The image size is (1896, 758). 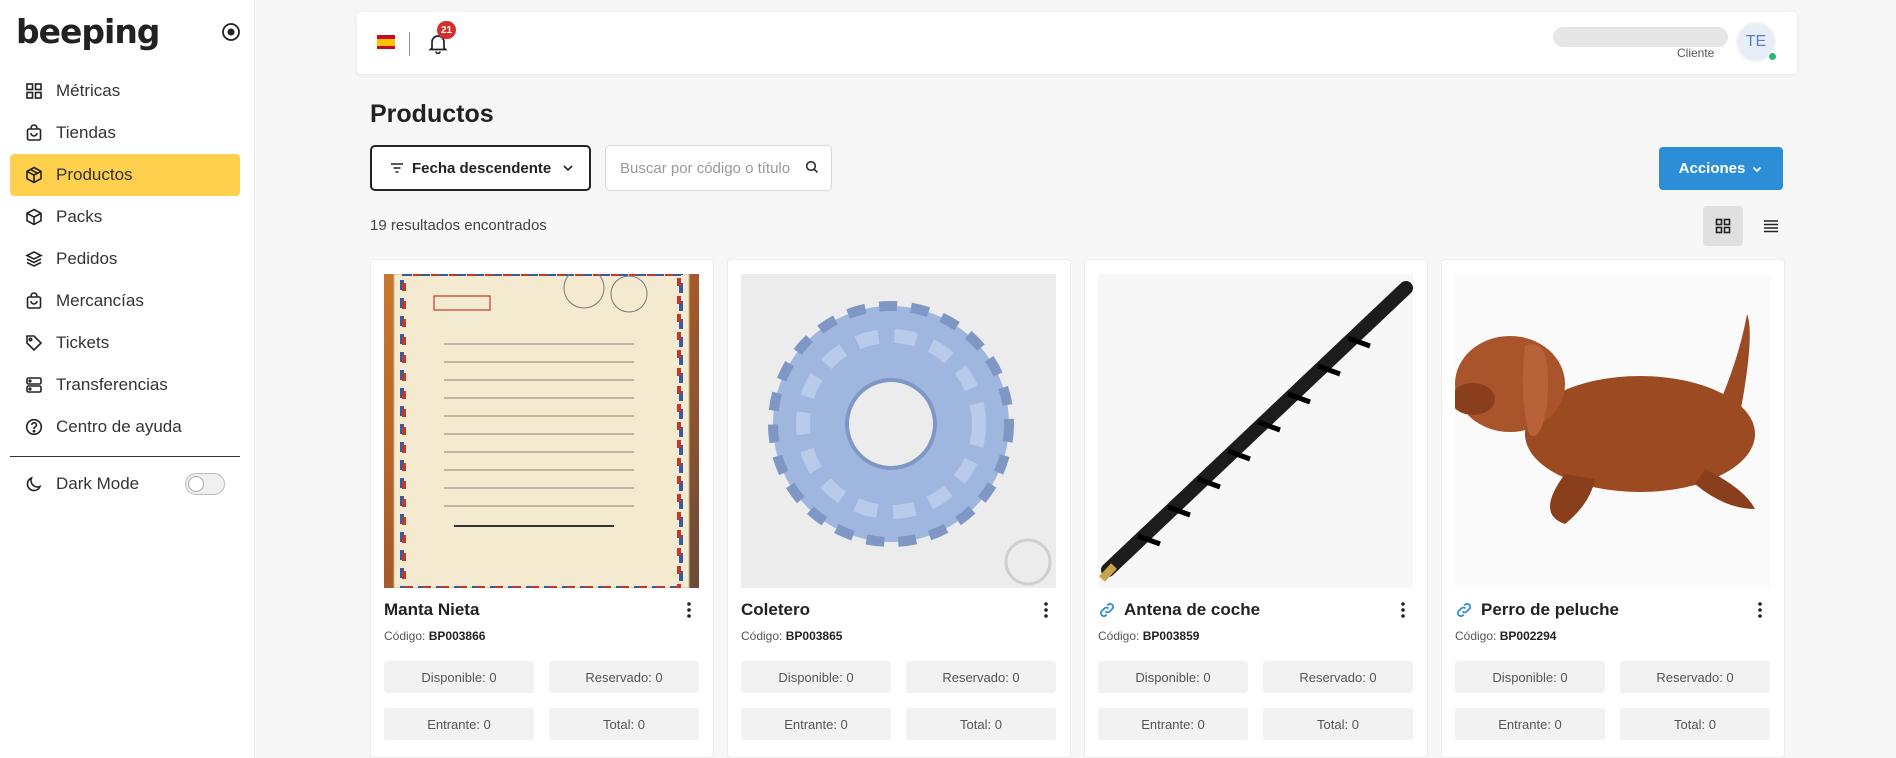 What do you see at coordinates (397, 168) in the screenshot?
I see `filter-icon` at bounding box center [397, 168].